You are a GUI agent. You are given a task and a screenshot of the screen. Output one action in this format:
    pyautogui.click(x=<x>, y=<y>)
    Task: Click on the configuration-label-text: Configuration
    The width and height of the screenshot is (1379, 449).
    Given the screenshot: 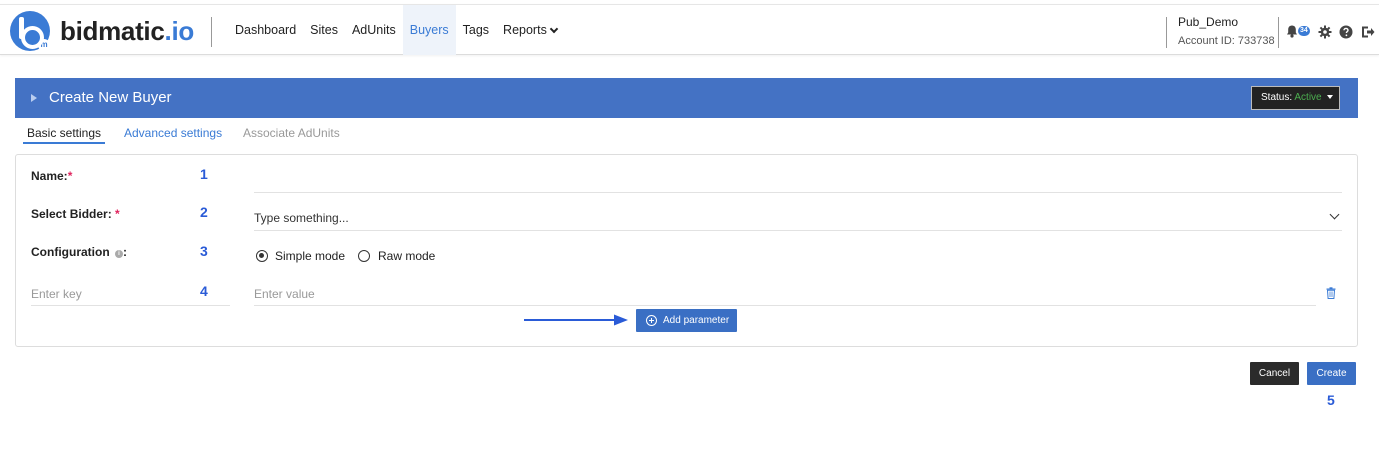 What is the action you would take?
    pyautogui.click(x=70, y=252)
    